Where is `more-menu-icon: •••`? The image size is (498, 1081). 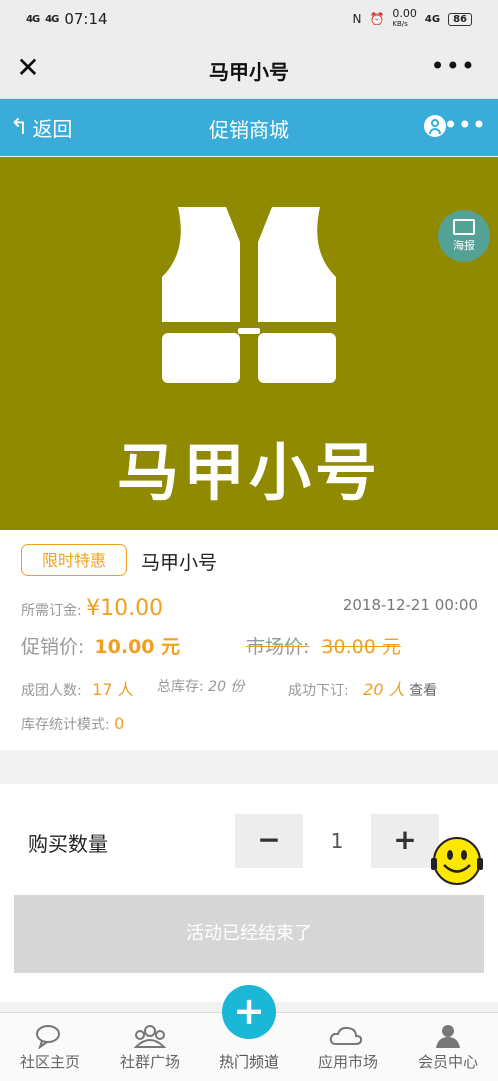 more-menu-icon: ••• is located at coordinates (453, 66).